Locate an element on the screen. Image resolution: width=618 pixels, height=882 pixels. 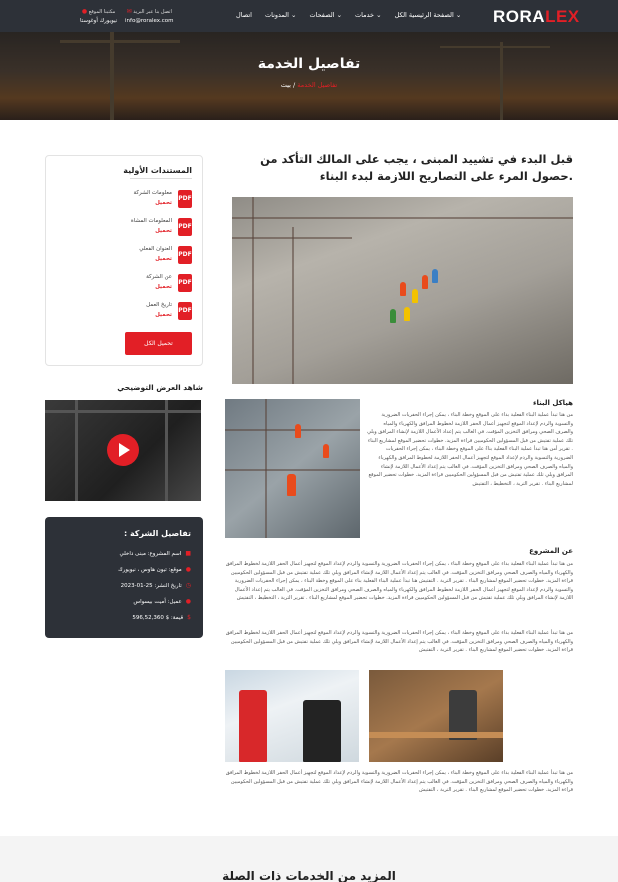
breadcrumb: تفاصيل الخدمة / بيت is located at coordinates (309, 85).